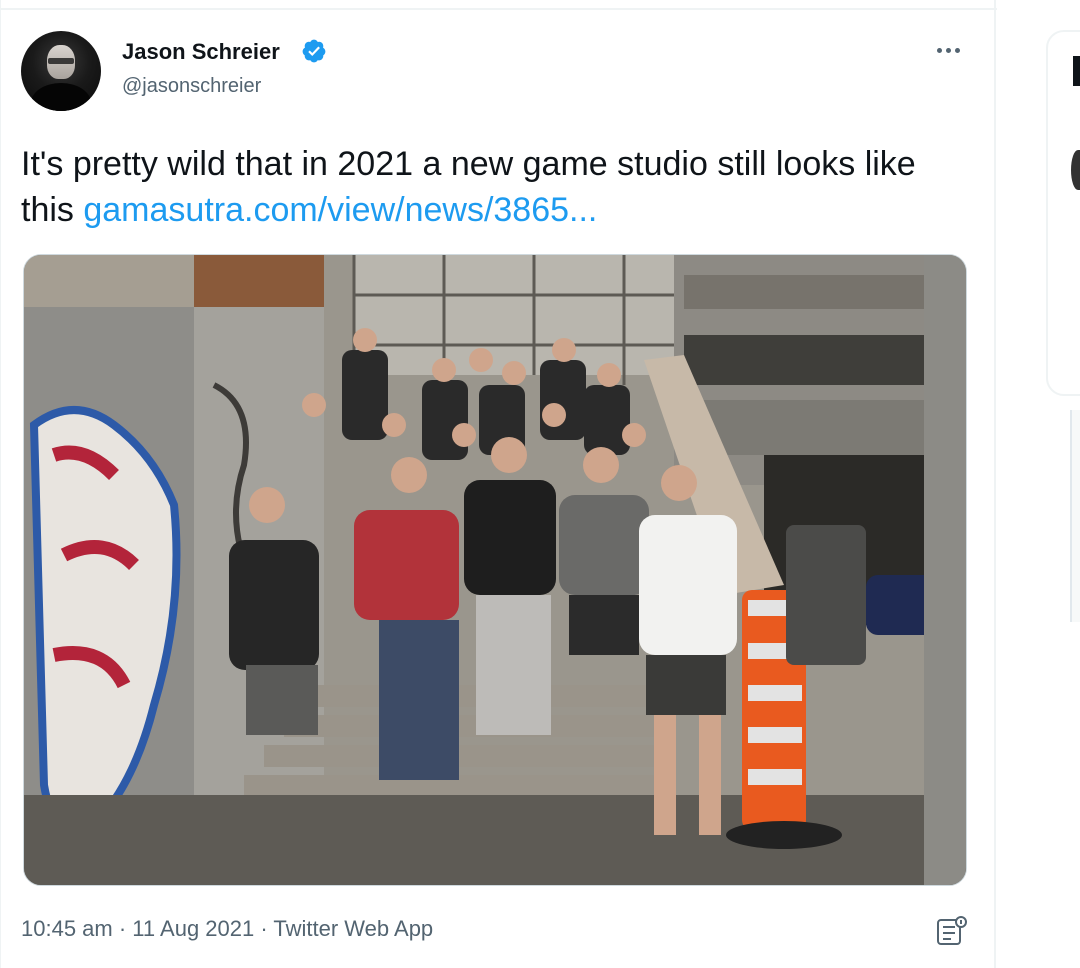 The width and height of the screenshot is (1080, 968). Describe the element at coordinates (67, 928) in the screenshot. I see `tweet-time: 10:45 am` at that location.